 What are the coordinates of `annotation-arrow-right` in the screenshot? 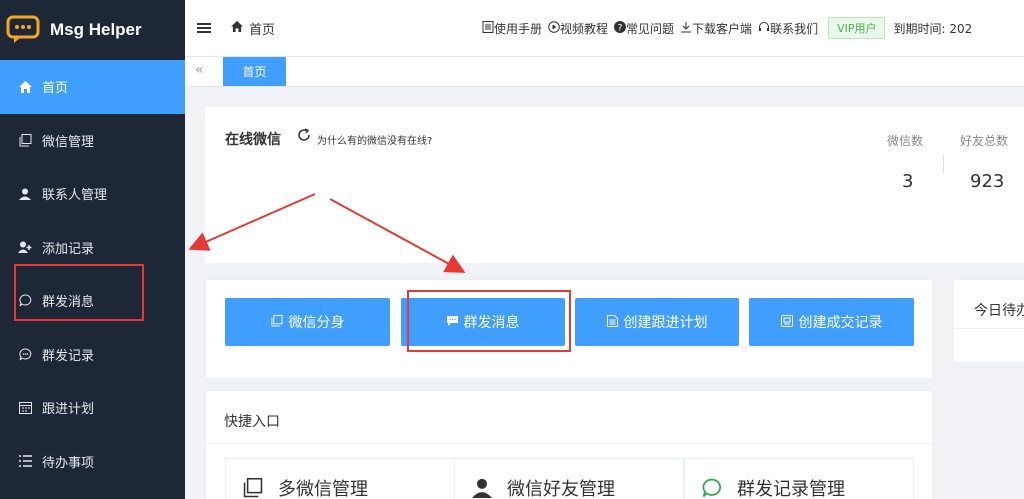 It's located at (397, 235).